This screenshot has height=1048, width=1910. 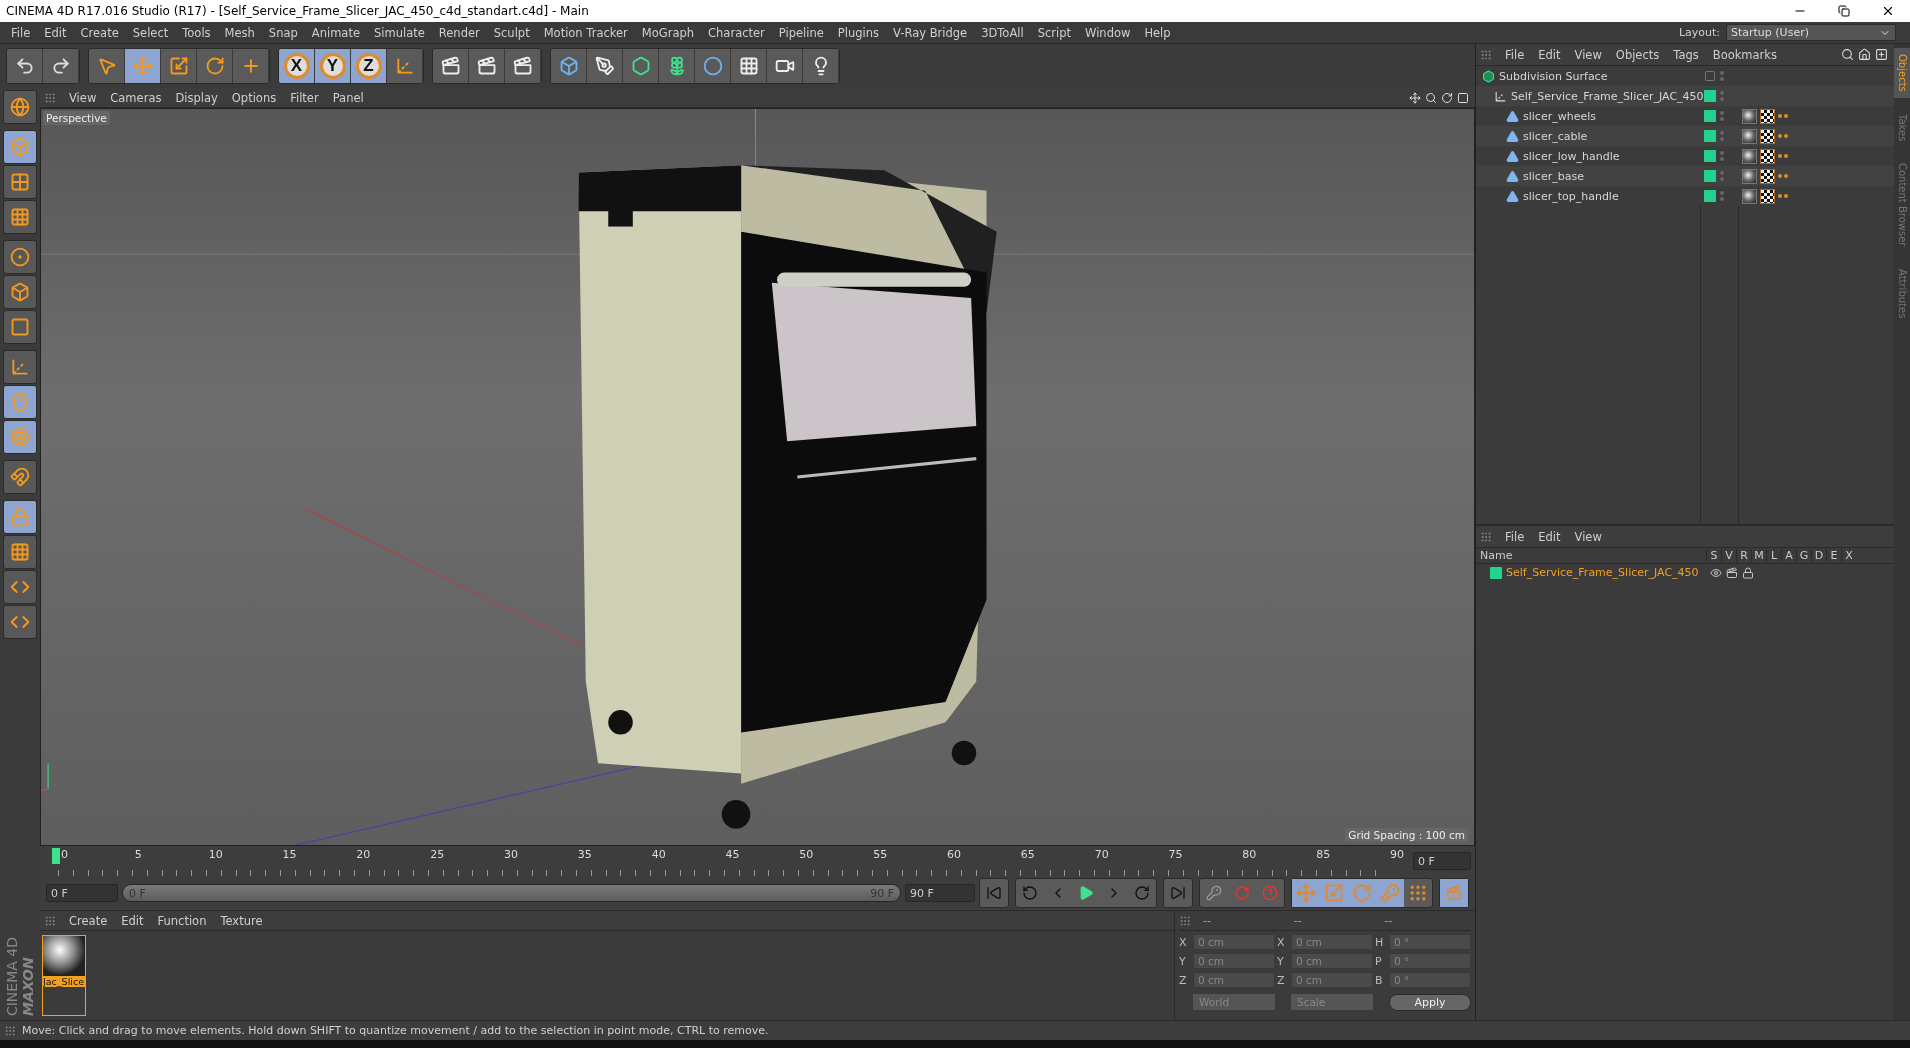 What do you see at coordinates (569, 66) in the screenshot?
I see `cube-button` at bounding box center [569, 66].